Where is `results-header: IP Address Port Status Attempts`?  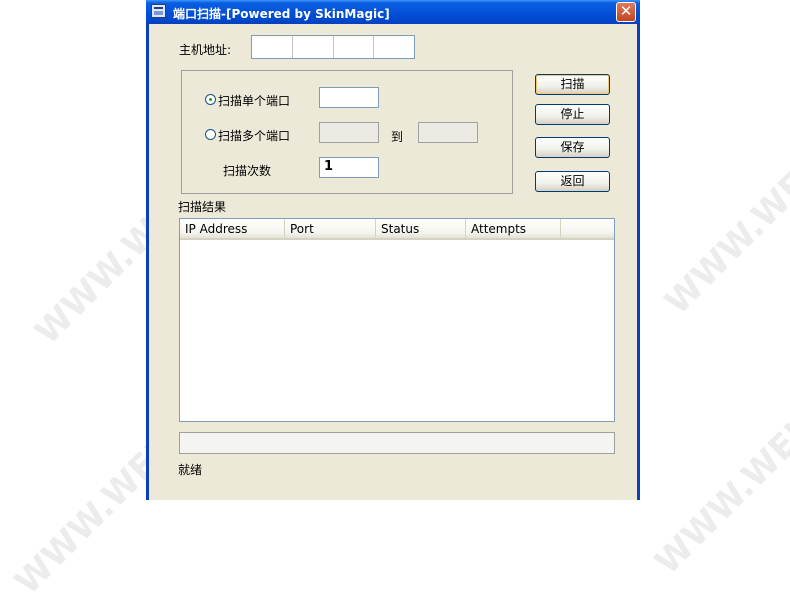
results-header: IP Address Port Status Attempts is located at coordinates (397, 229).